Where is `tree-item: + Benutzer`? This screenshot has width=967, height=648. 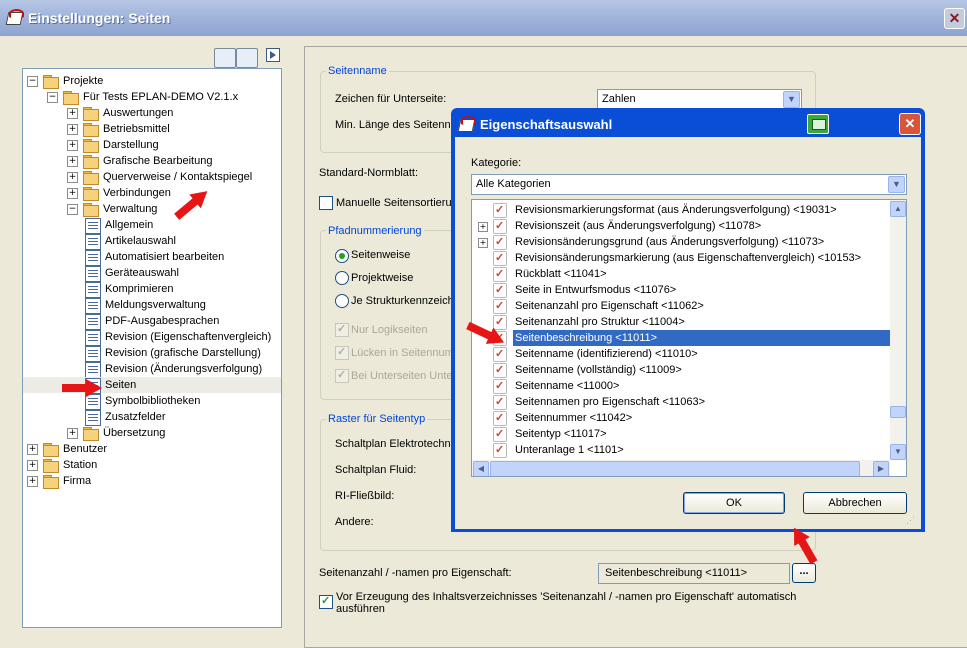 tree-item: + Benutzer is located at coordinates (152, 449).